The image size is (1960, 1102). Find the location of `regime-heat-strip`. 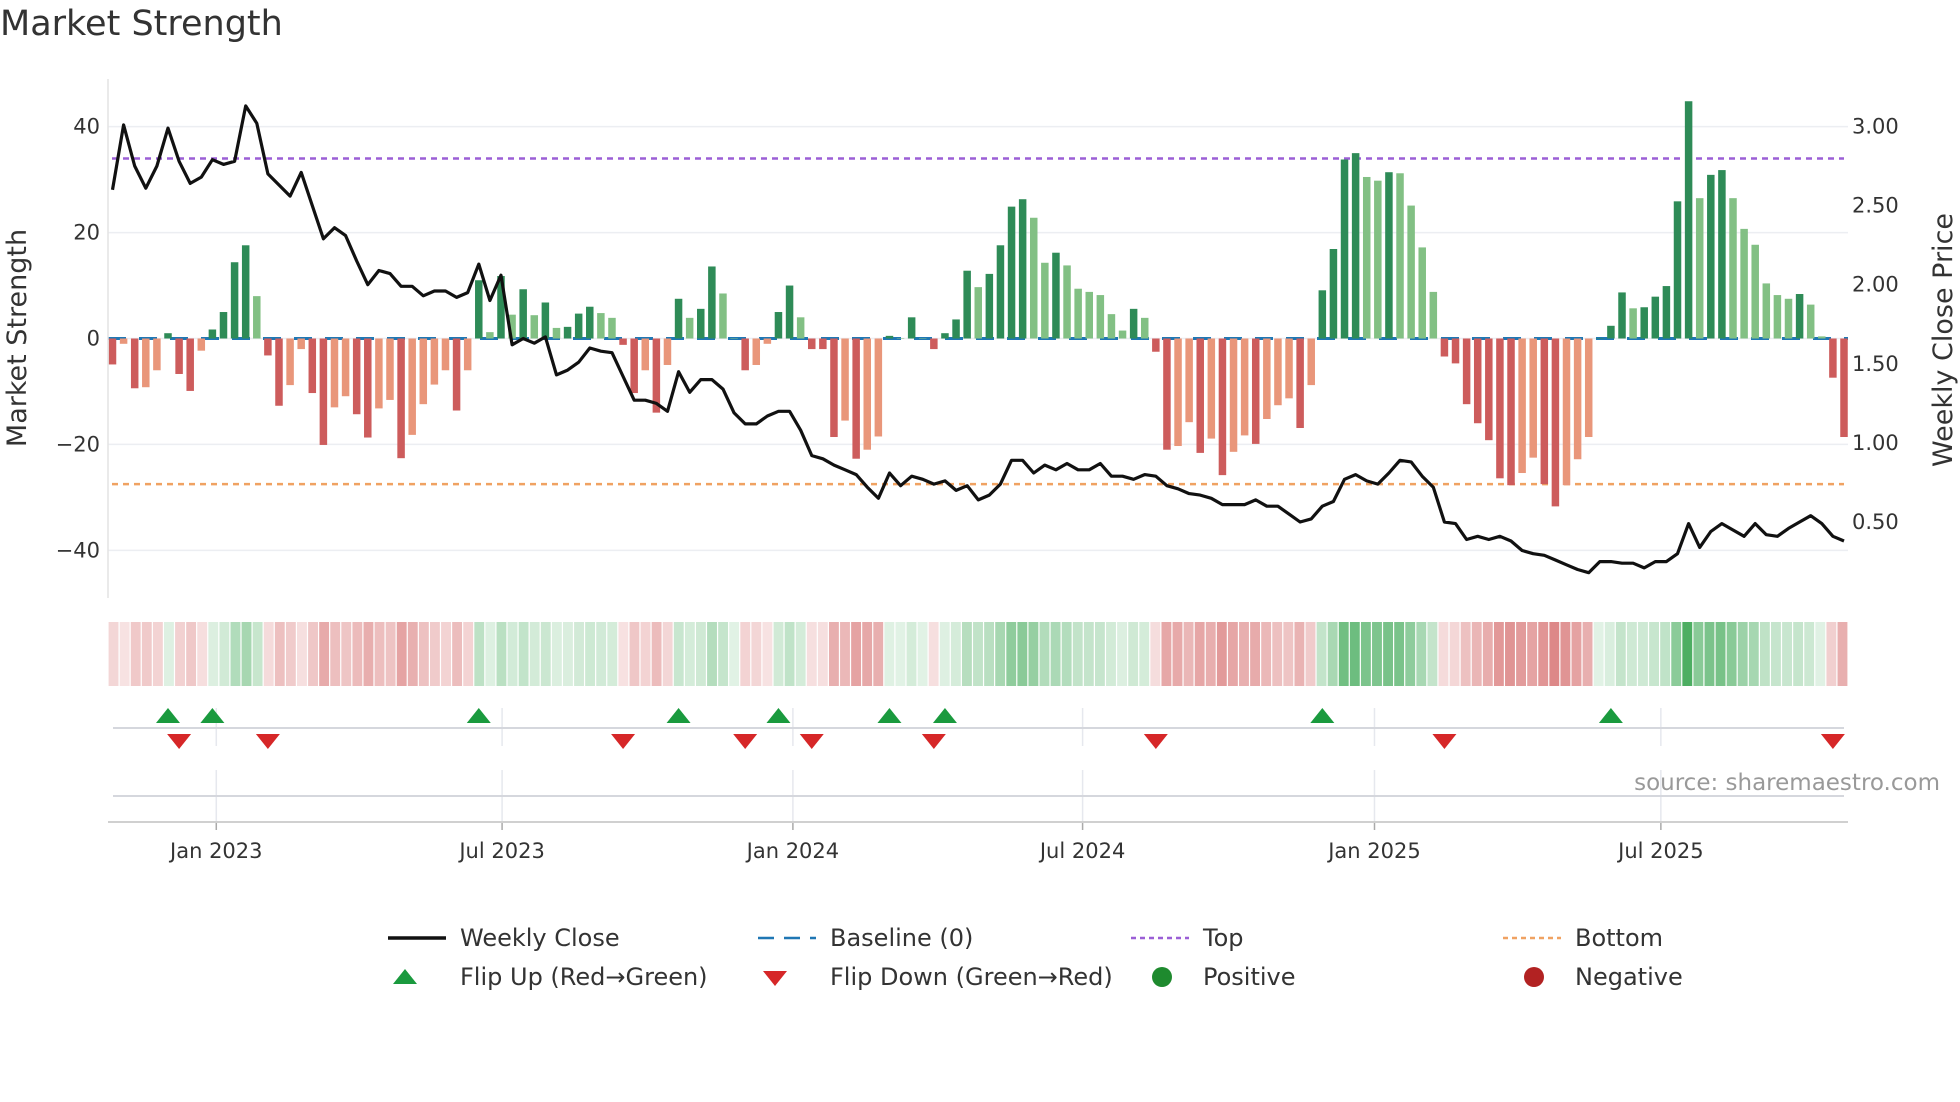

regime-heat-strip is located at coordinates (978, 654).